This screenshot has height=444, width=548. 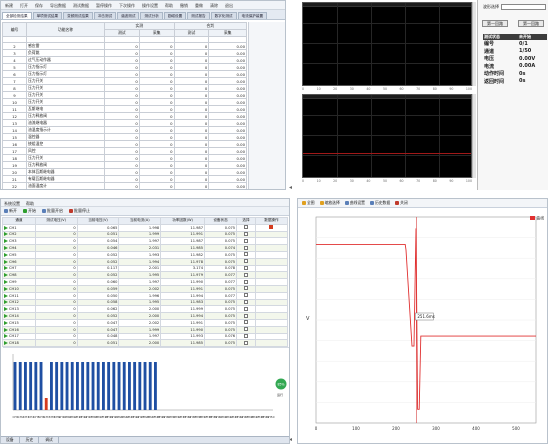 What do you see at coordinates (124, 179) in the screenshot?
I see `table-row: 21 有载瓦斯继电器 0 0 0 0.00` at bounding box center [124, 179].